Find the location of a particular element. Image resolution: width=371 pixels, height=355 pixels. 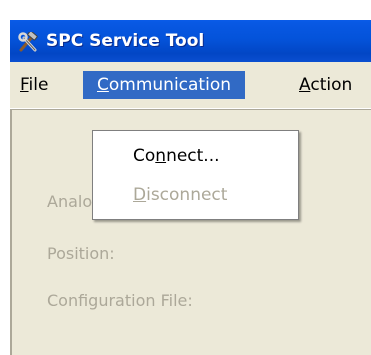

menu-action-label: ction is located at coordinates (331, 85).